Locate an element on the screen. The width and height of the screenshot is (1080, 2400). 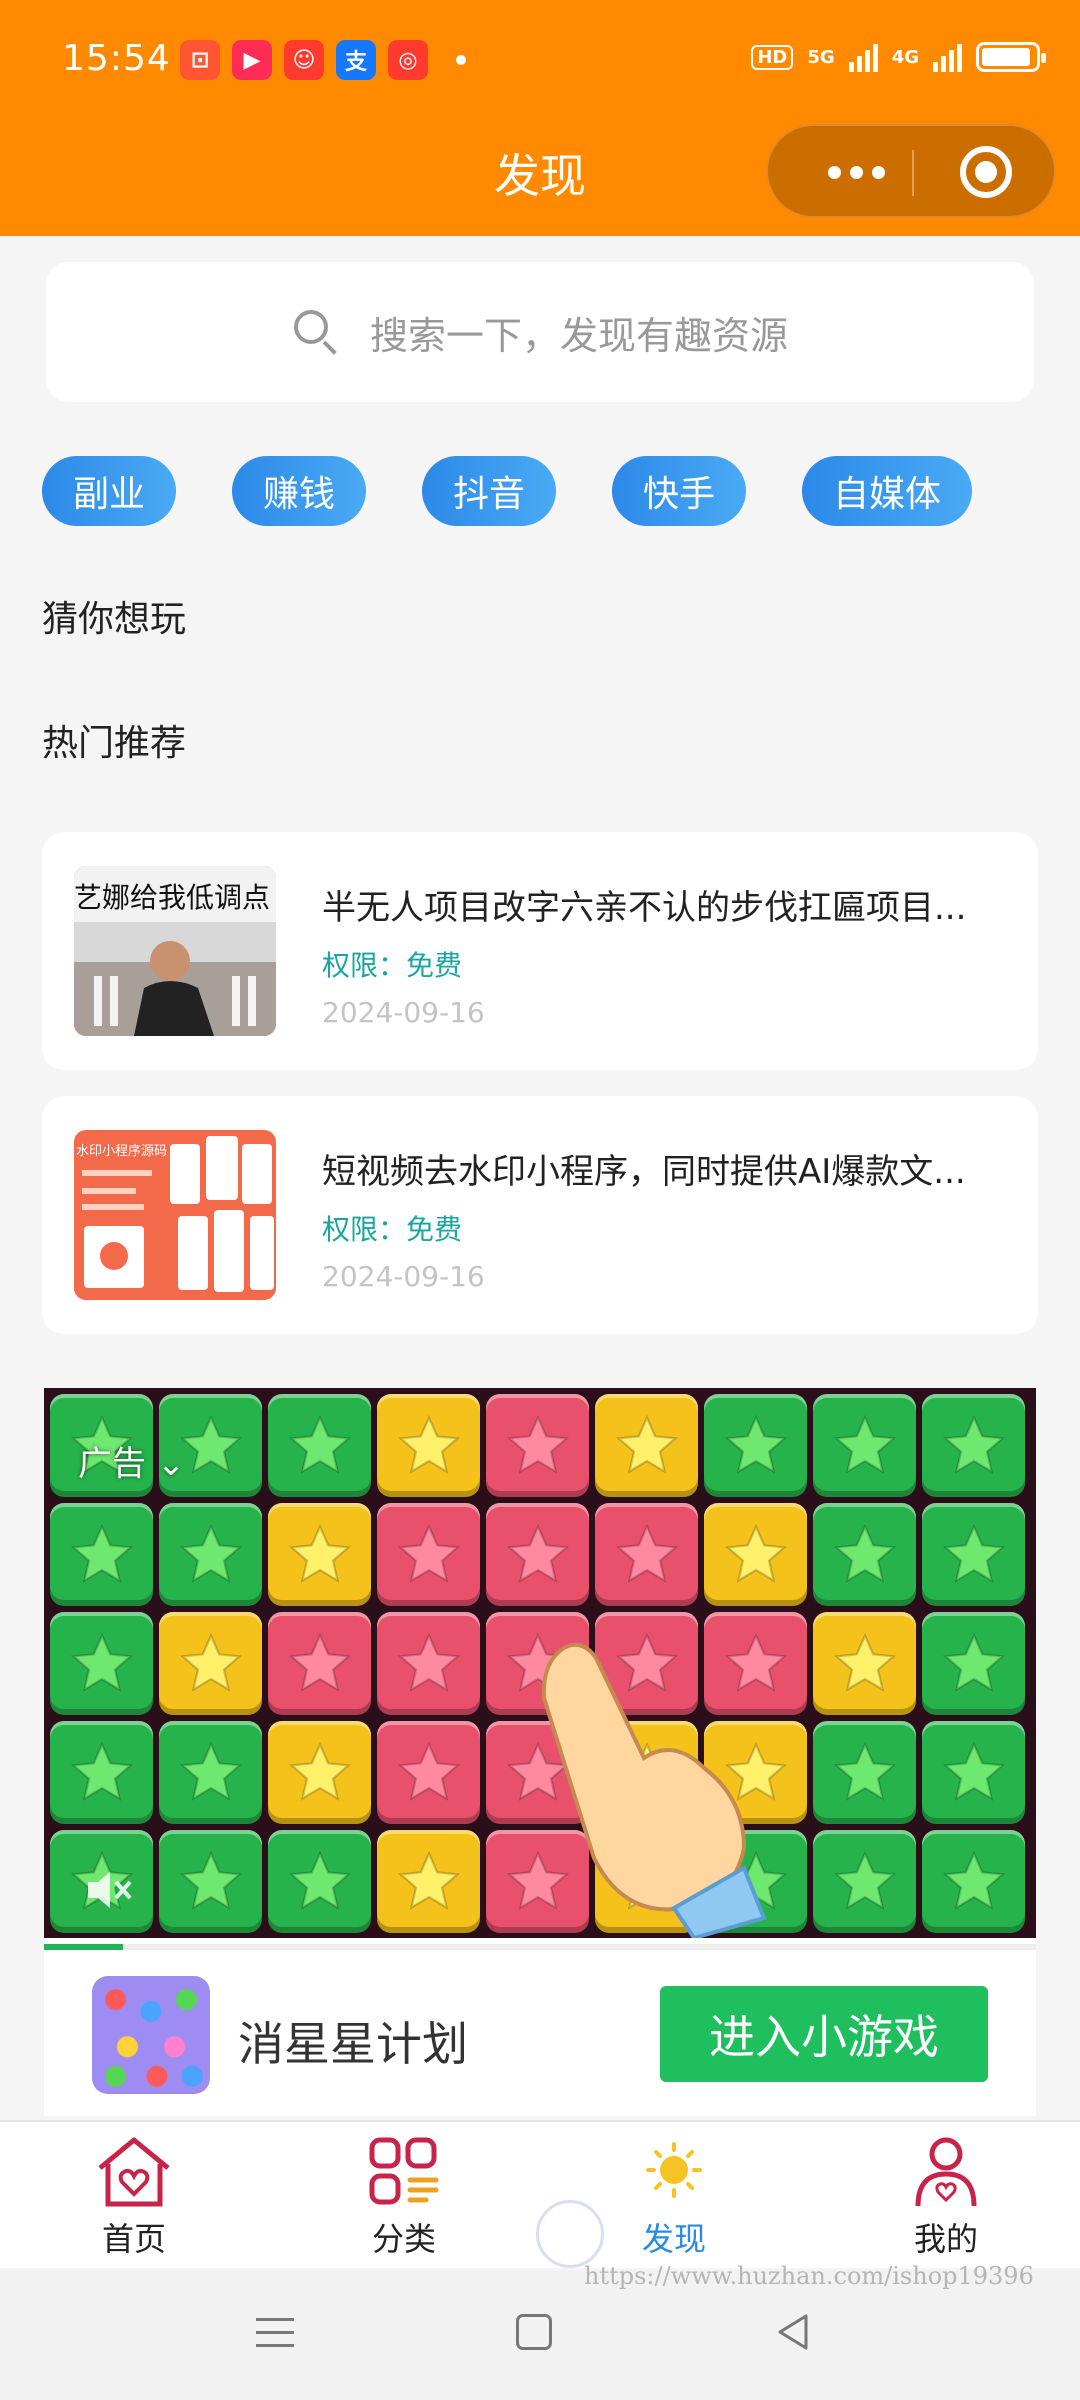
app-icon-1: ⊡ is located at coordinates (200, 60).